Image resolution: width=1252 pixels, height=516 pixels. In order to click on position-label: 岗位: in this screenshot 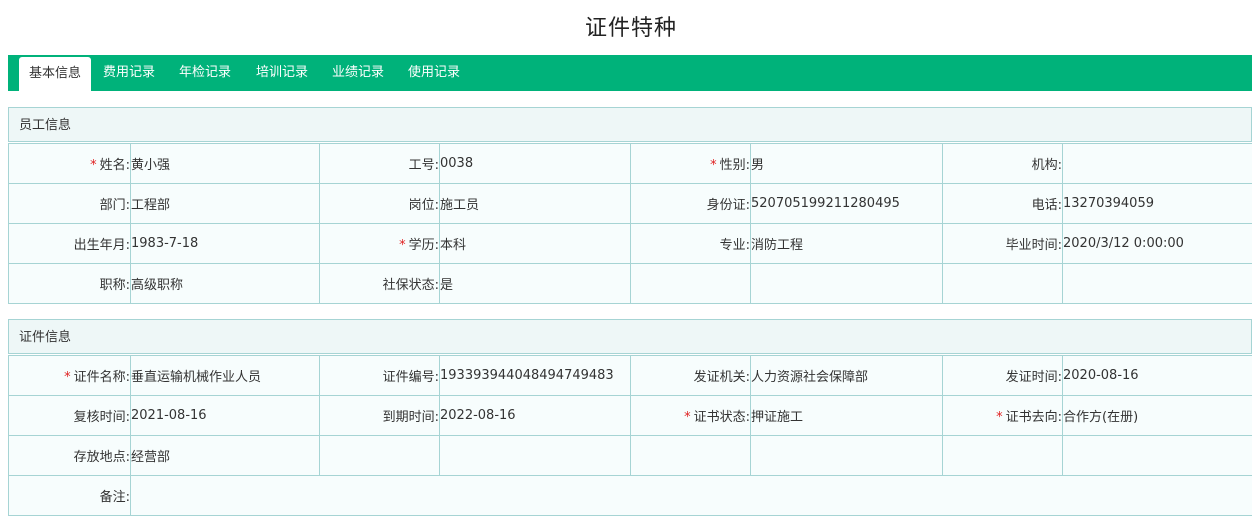, I will do `click(380, 204)`.